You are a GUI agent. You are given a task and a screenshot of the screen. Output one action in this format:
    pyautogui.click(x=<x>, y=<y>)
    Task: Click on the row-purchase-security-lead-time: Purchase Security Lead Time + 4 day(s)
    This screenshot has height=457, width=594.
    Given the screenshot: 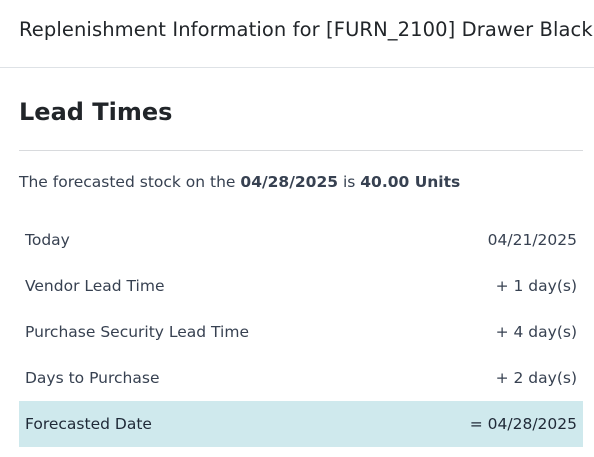 What is the action you would take?
    pyautogui.click(x=301, y=332)
    